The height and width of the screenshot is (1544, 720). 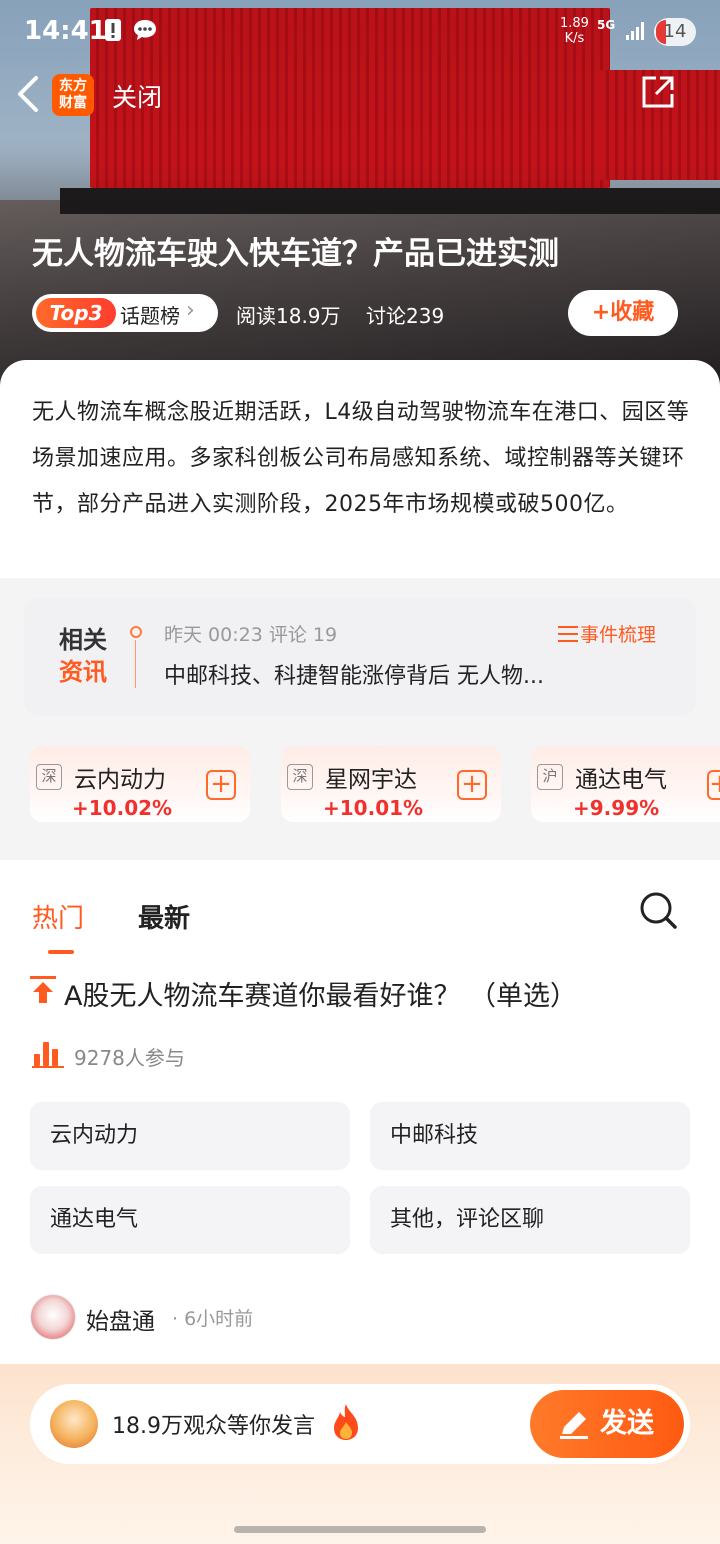 I want to click on send-button: 发送, so click(x=607, y=1424).